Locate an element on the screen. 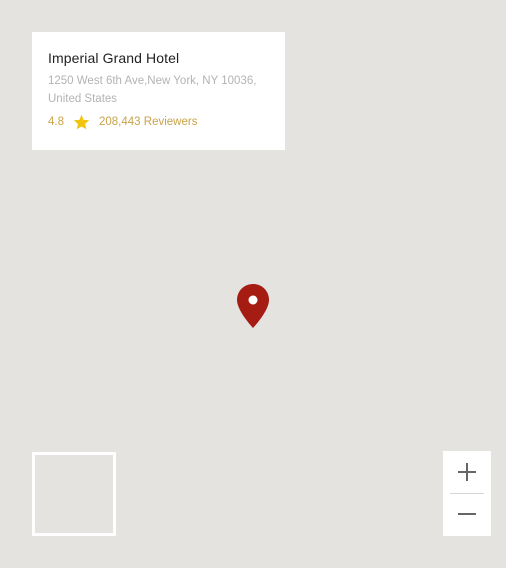  hotel-rating: 4.8 208,443 Reviewers is located at coordinates (158, 122).